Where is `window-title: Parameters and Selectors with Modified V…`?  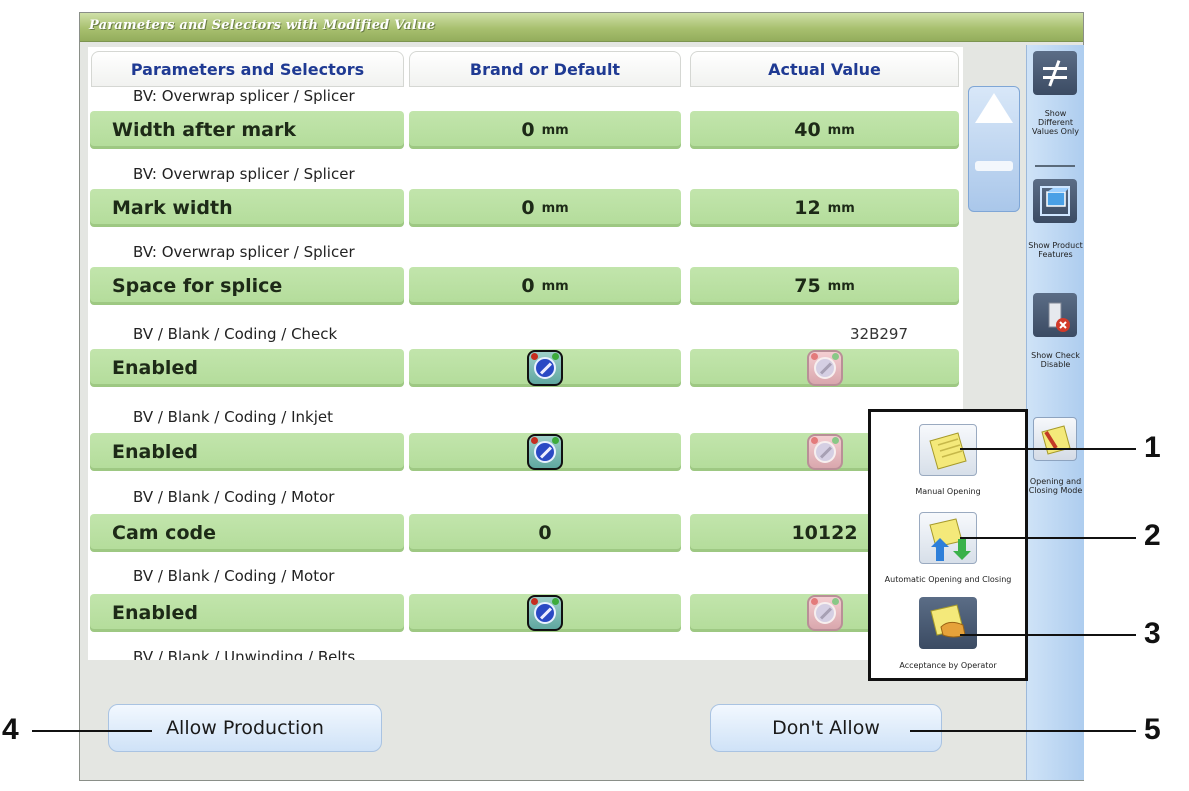
window-title: Parameters and Selectors with Modified V… is located at coordinates (262, 25).